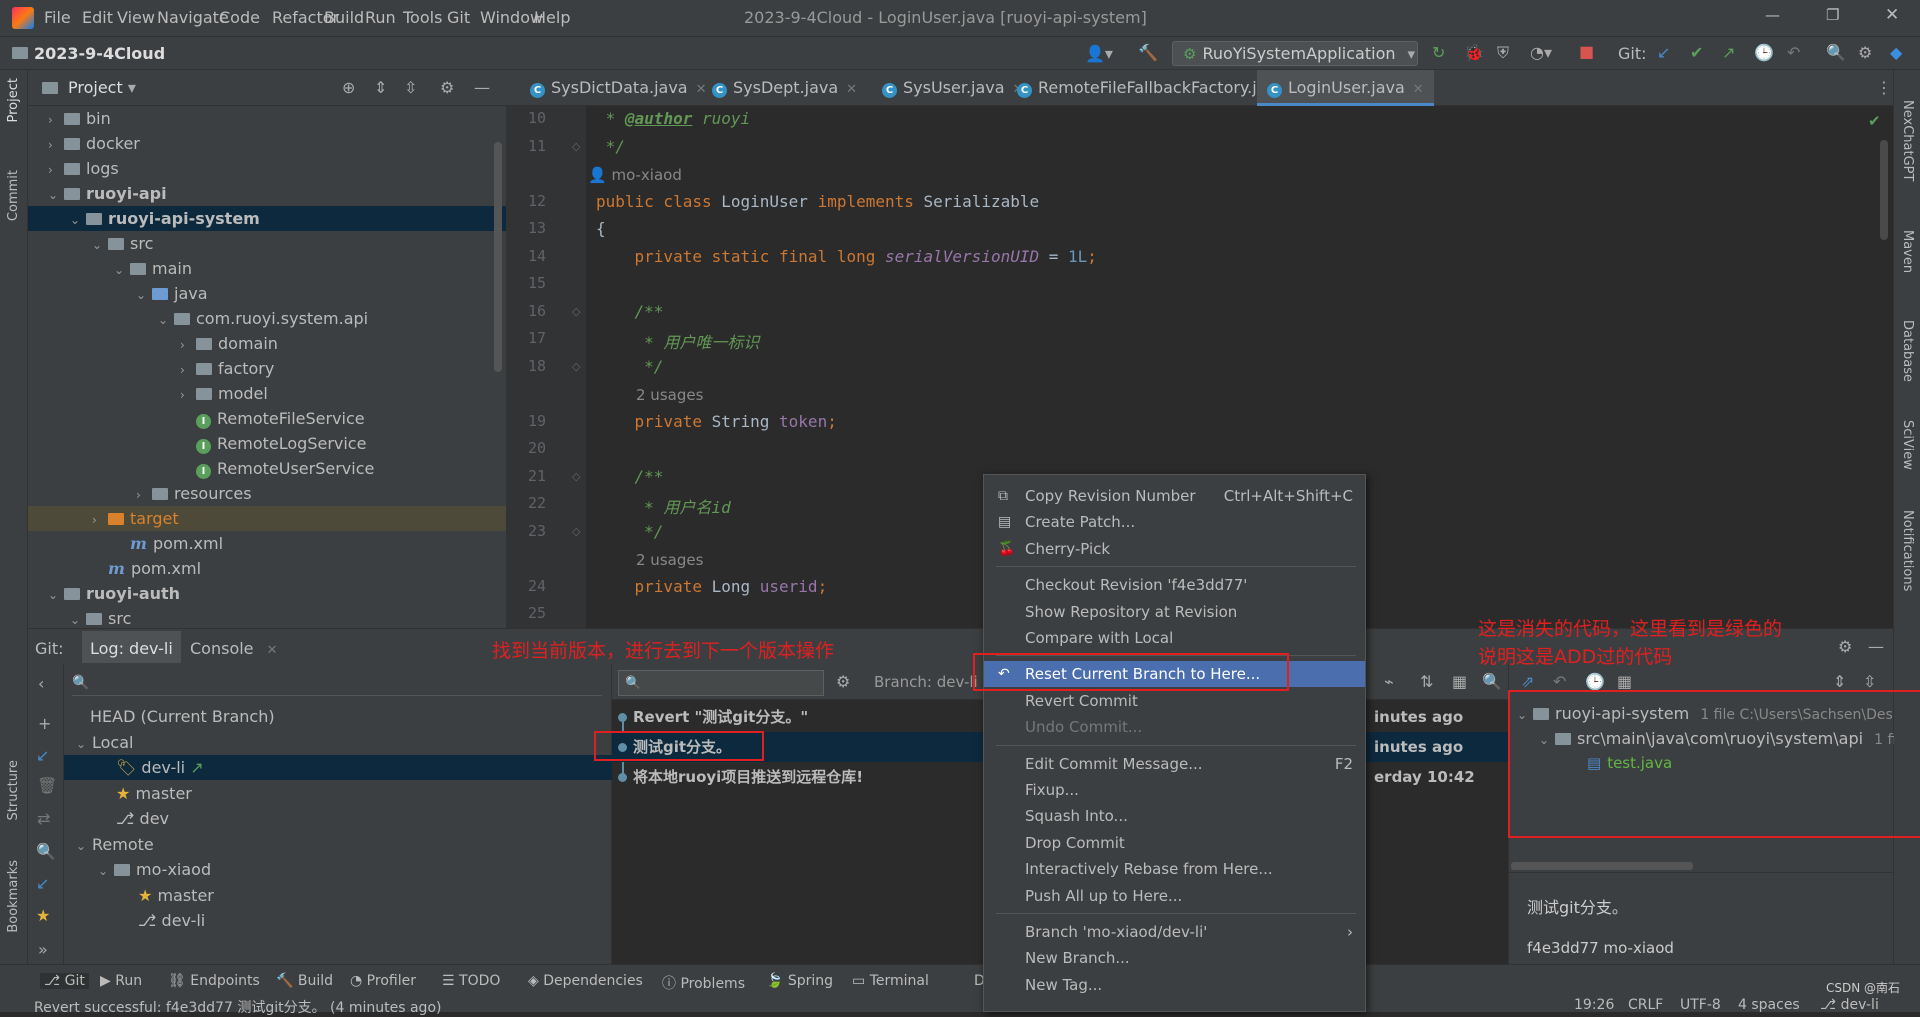  What do you see at coordinates (1174, 764) in the screenshot?
I see `menu-item-edit-commit-message: Edit Commit Message... F2` at bounding box center [1174, 764].